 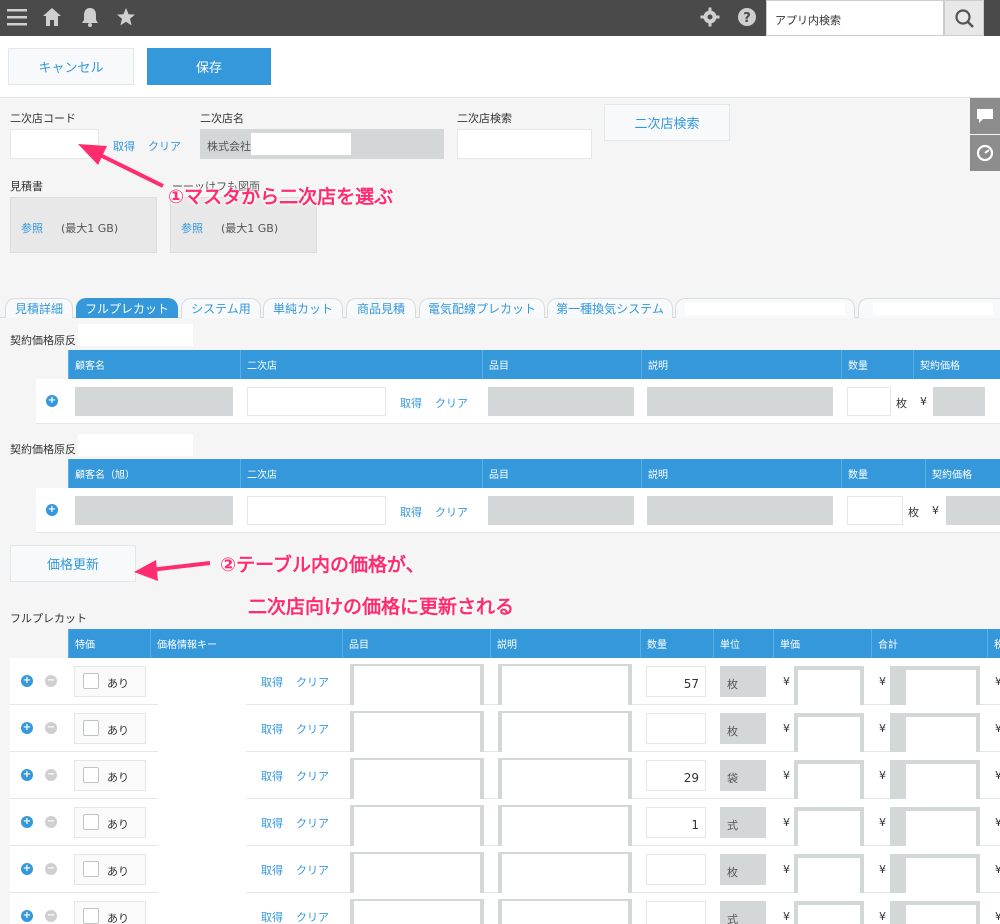 What do you see at coordinates (144, 362) in the screenshot?
I see `arrow-to-code-field` at bounding box center [144, 362].